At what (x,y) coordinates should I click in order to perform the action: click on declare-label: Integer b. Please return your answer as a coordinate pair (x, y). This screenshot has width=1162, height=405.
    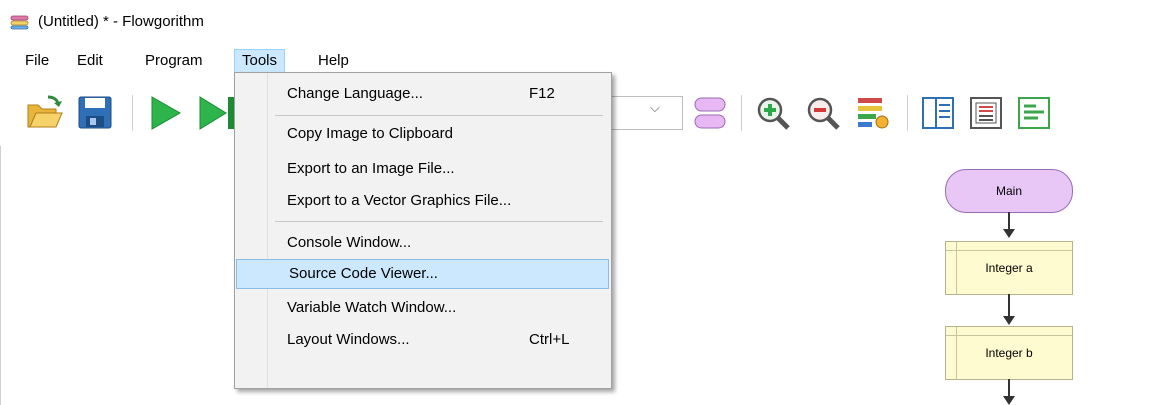
    Looking at the image, I should click on (1009, 353).